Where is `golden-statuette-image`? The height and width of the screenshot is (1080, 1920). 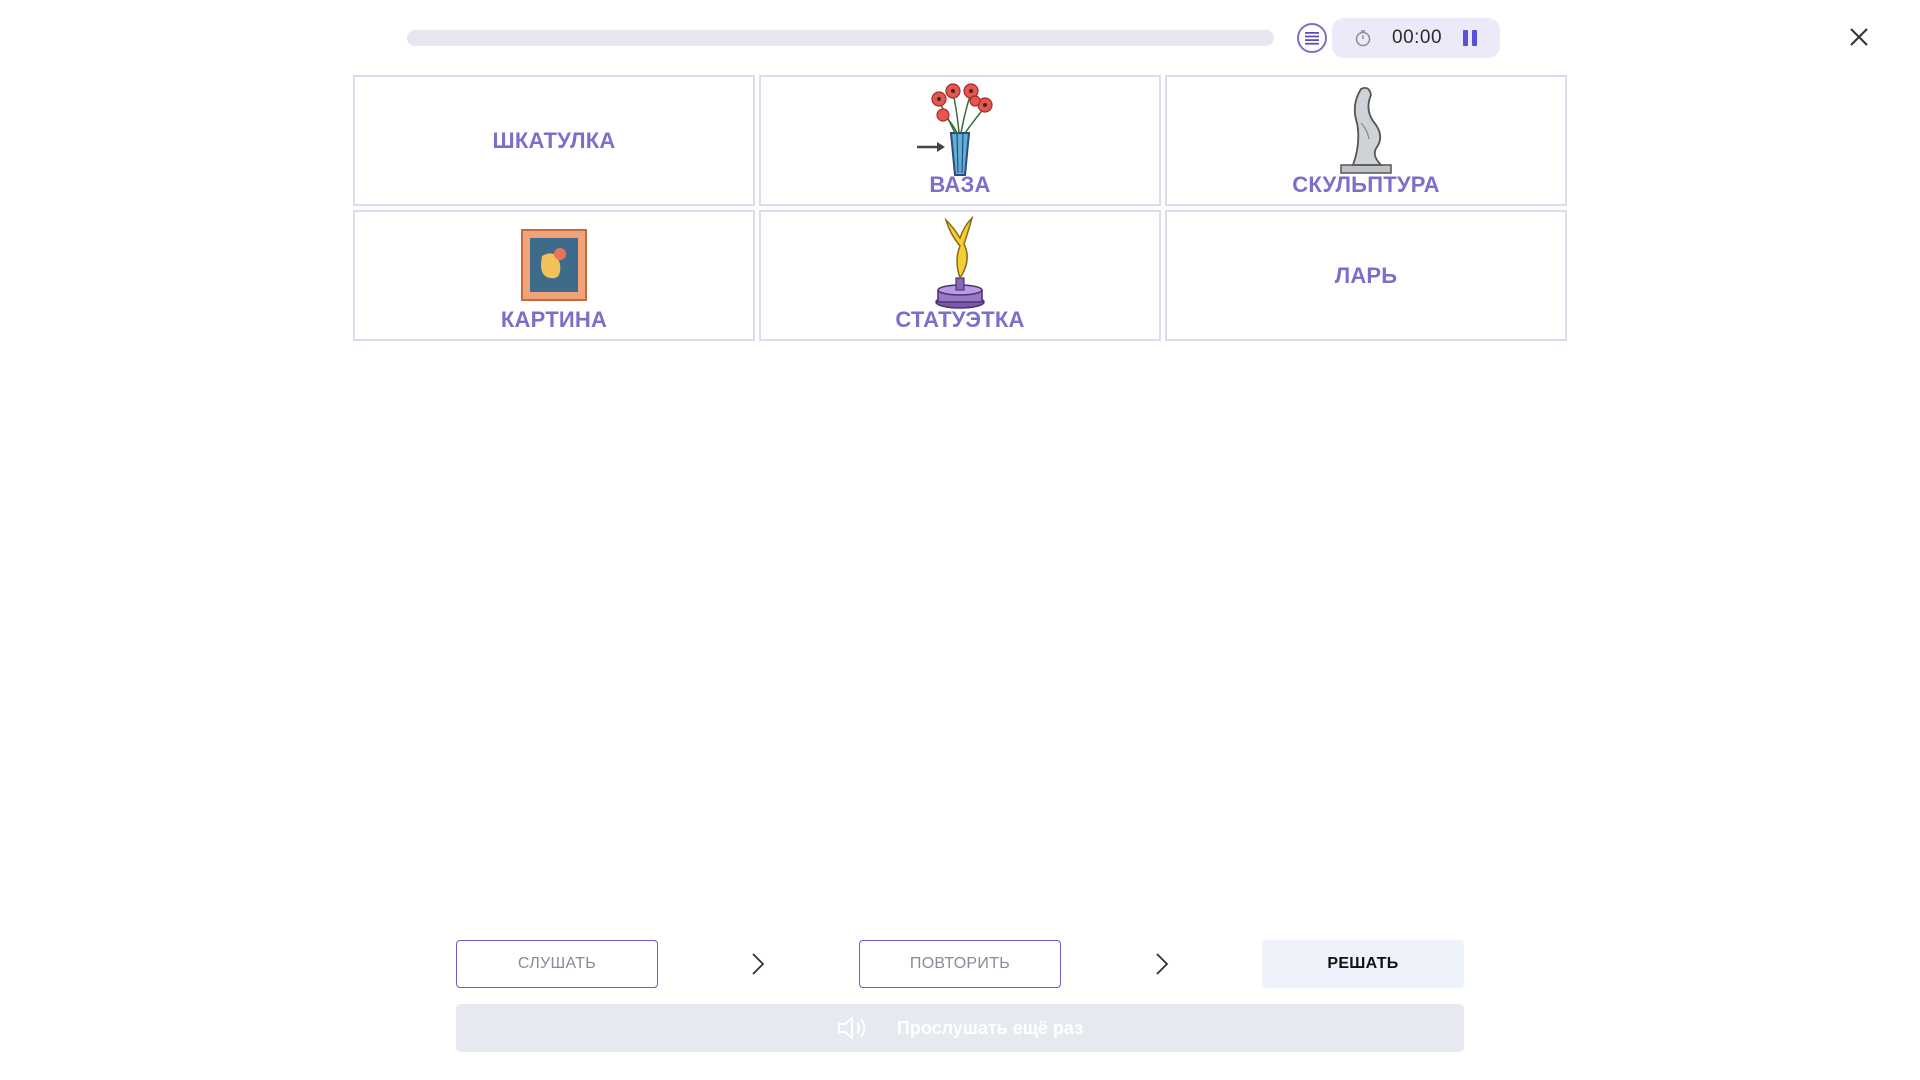 golden-statuette-image is located at coordinates (960, 262).